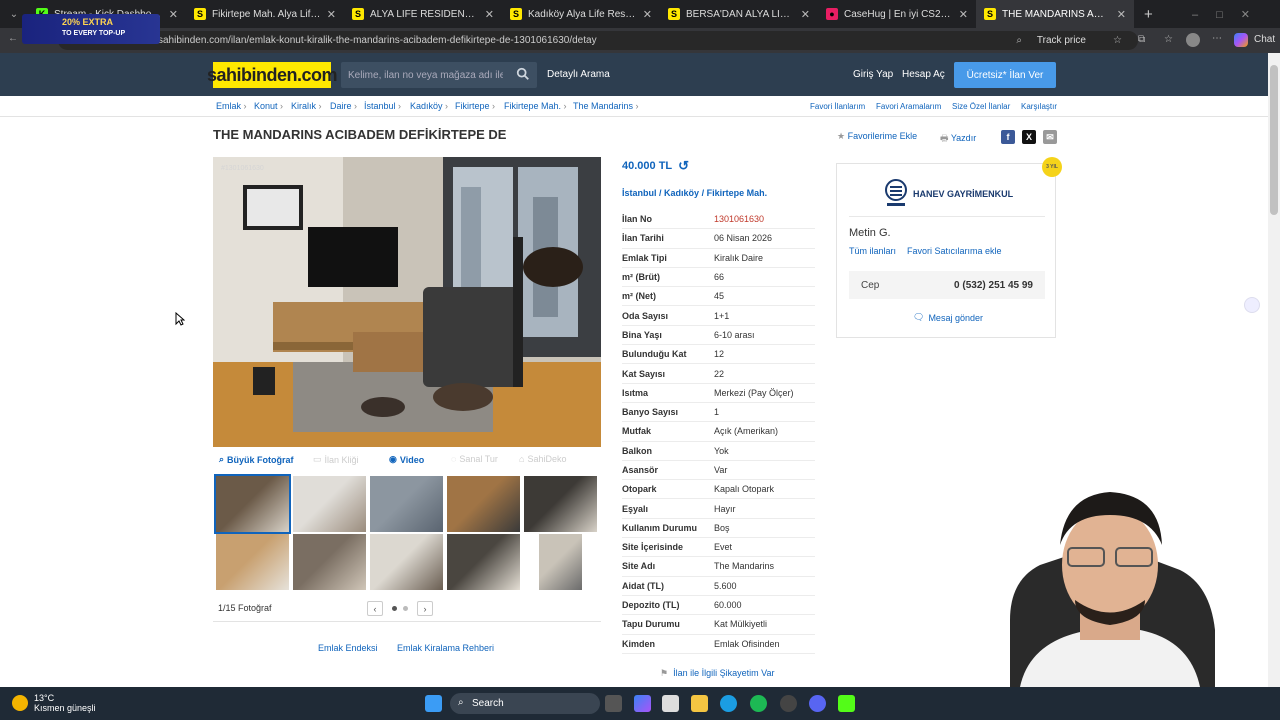 This screenshot has width=1280, height=720. Describe the element at coordinates (873, 74) in the screenshot. I see `login-link: Giriş Yap` at that location.